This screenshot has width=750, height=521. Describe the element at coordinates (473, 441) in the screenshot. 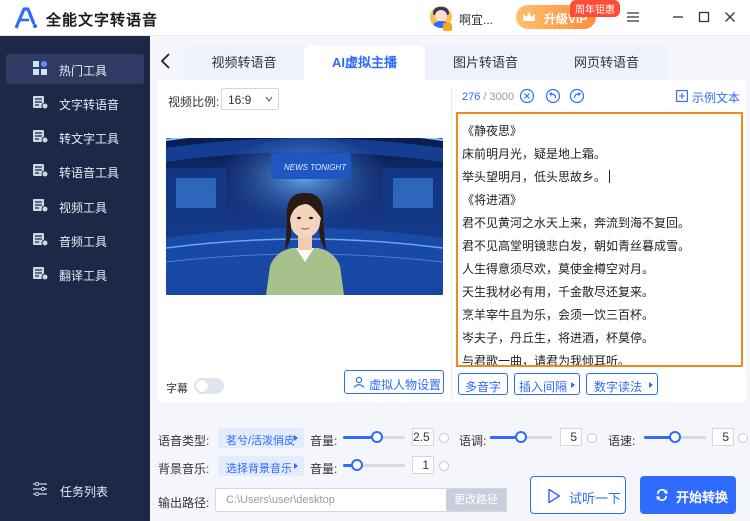

I see `tone-label: 语调:` at that location.